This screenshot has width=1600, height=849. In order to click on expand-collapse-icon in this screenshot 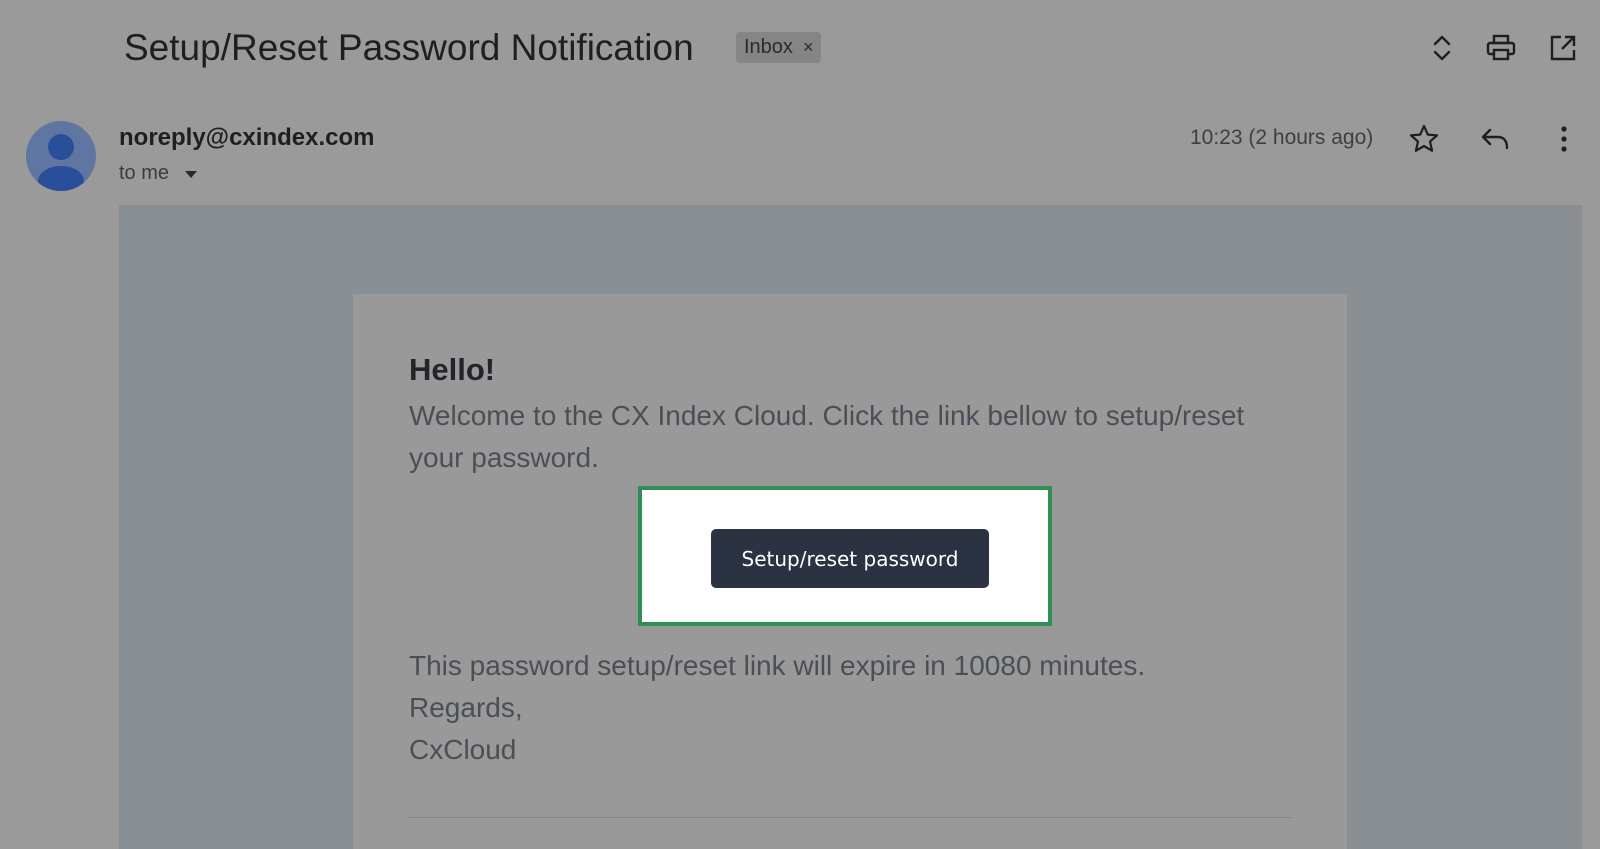, I will do `click(1442, 48)`.